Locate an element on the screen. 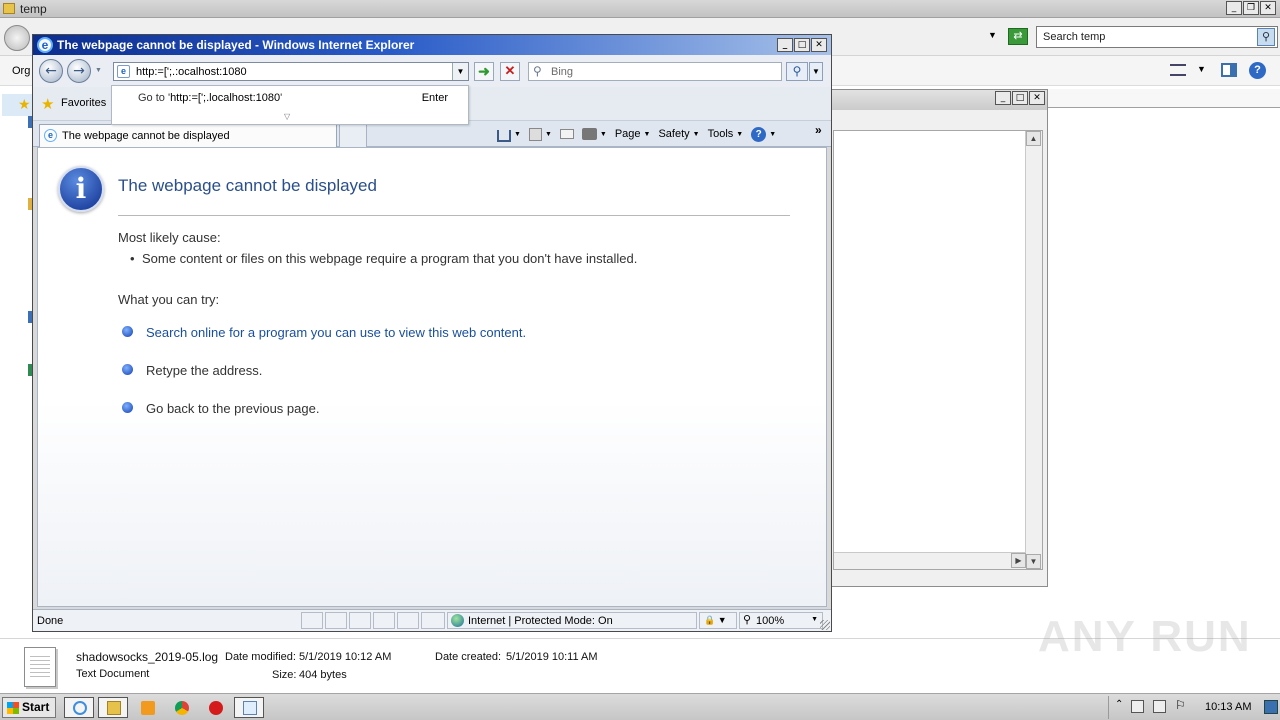 This screenshot has height=720, width=1280. scroll-up-icon: ▲ is located at coordinates (1033, 138).